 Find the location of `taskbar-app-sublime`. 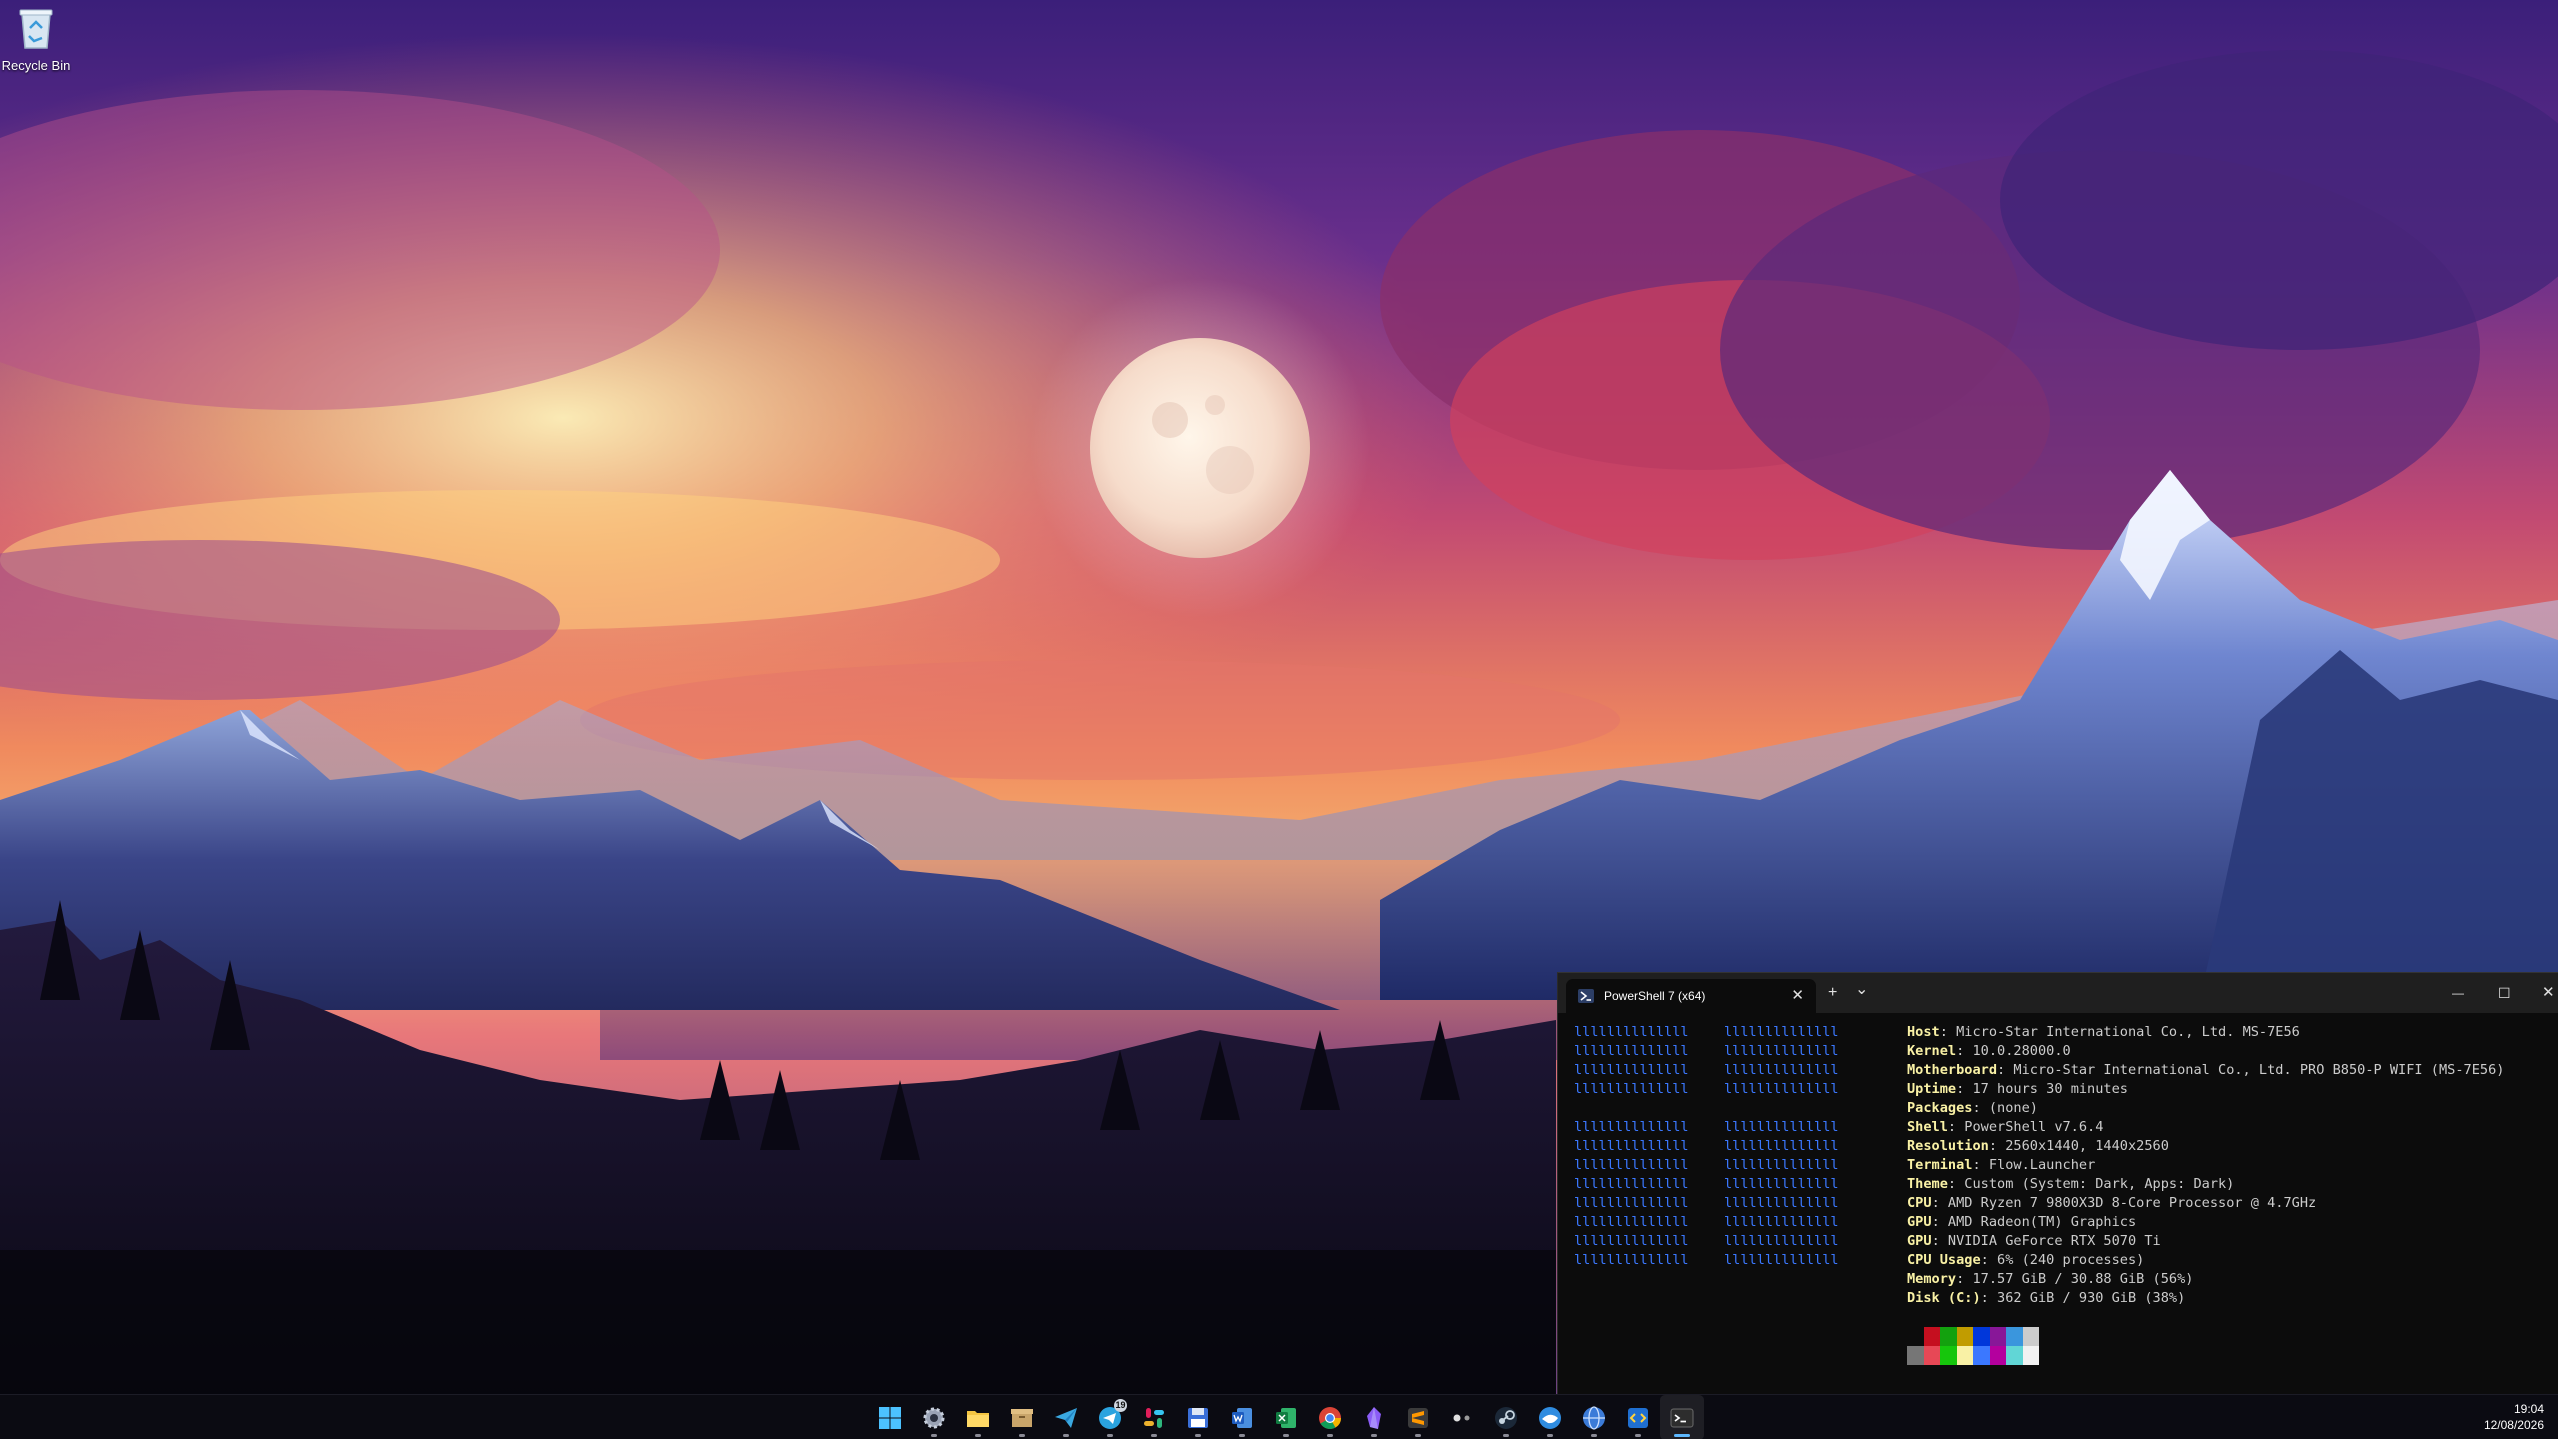

taskbar-app-sublime is located at coordinates (1418, 1417).